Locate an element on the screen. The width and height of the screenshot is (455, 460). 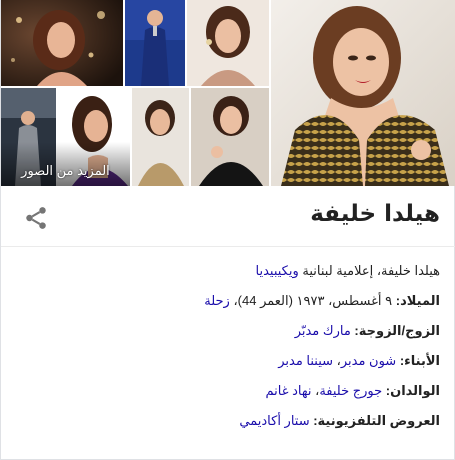
fact-label: الأبناء: is located at coordinates (419, 360).